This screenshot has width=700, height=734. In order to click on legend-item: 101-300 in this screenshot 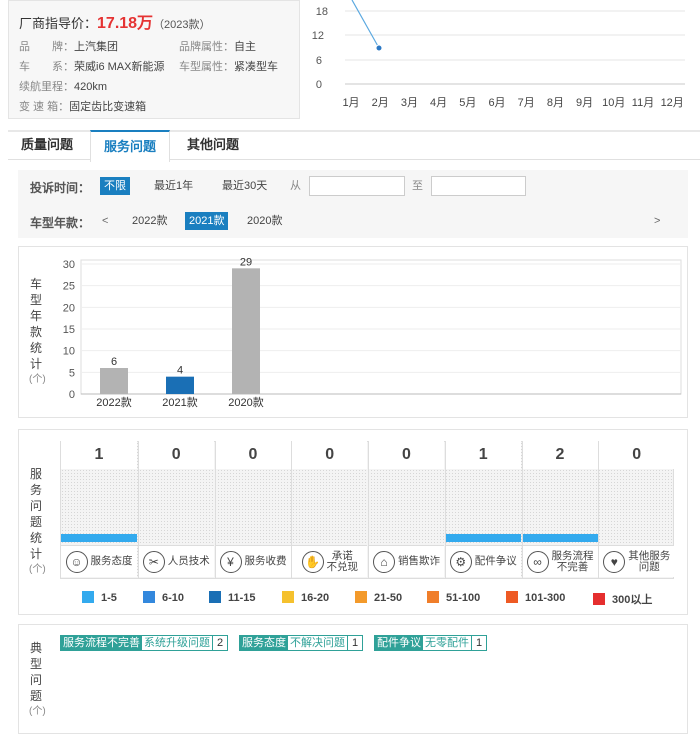, I will do `click(535, 597)`.